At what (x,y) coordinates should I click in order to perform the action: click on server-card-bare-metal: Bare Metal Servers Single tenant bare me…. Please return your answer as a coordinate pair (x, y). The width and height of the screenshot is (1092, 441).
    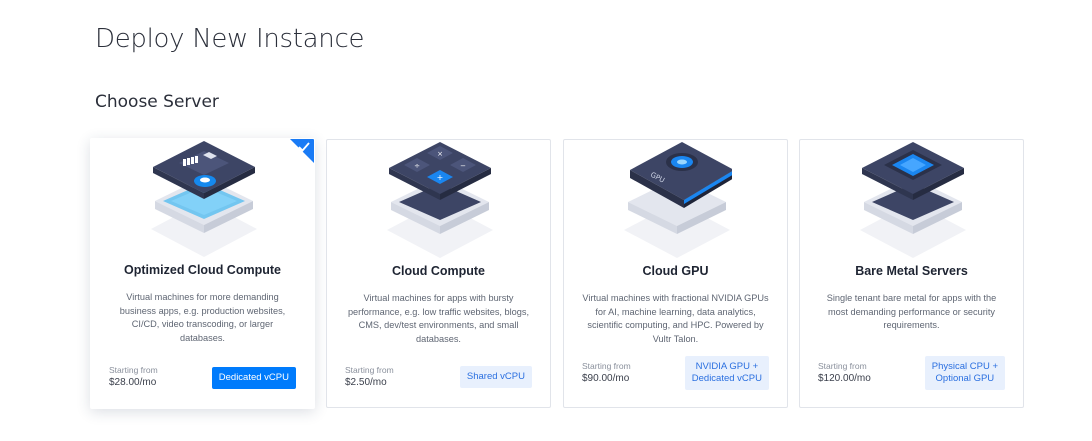
    Looking at the image, I should click on (911, 273).